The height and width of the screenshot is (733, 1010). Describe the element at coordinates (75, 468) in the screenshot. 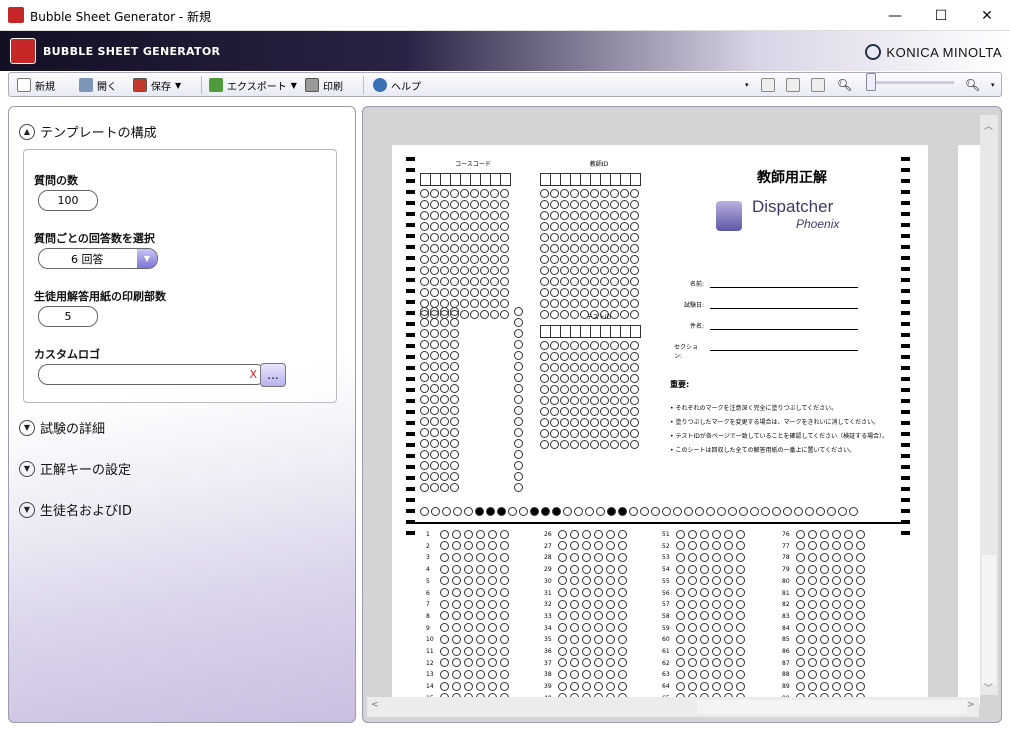

I see `answer-key-section-header: ▼ 正解キーの設定` at that location.